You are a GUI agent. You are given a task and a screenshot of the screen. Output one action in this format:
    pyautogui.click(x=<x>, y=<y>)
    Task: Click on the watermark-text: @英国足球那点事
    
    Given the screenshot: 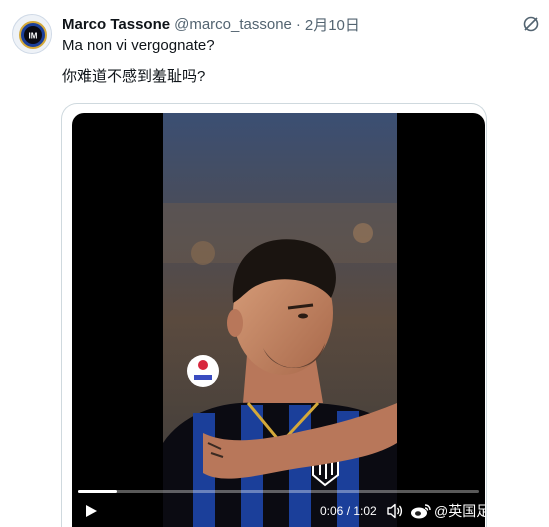 What is the action you would take?
    pyautogui.click(x=459, y=511)
    